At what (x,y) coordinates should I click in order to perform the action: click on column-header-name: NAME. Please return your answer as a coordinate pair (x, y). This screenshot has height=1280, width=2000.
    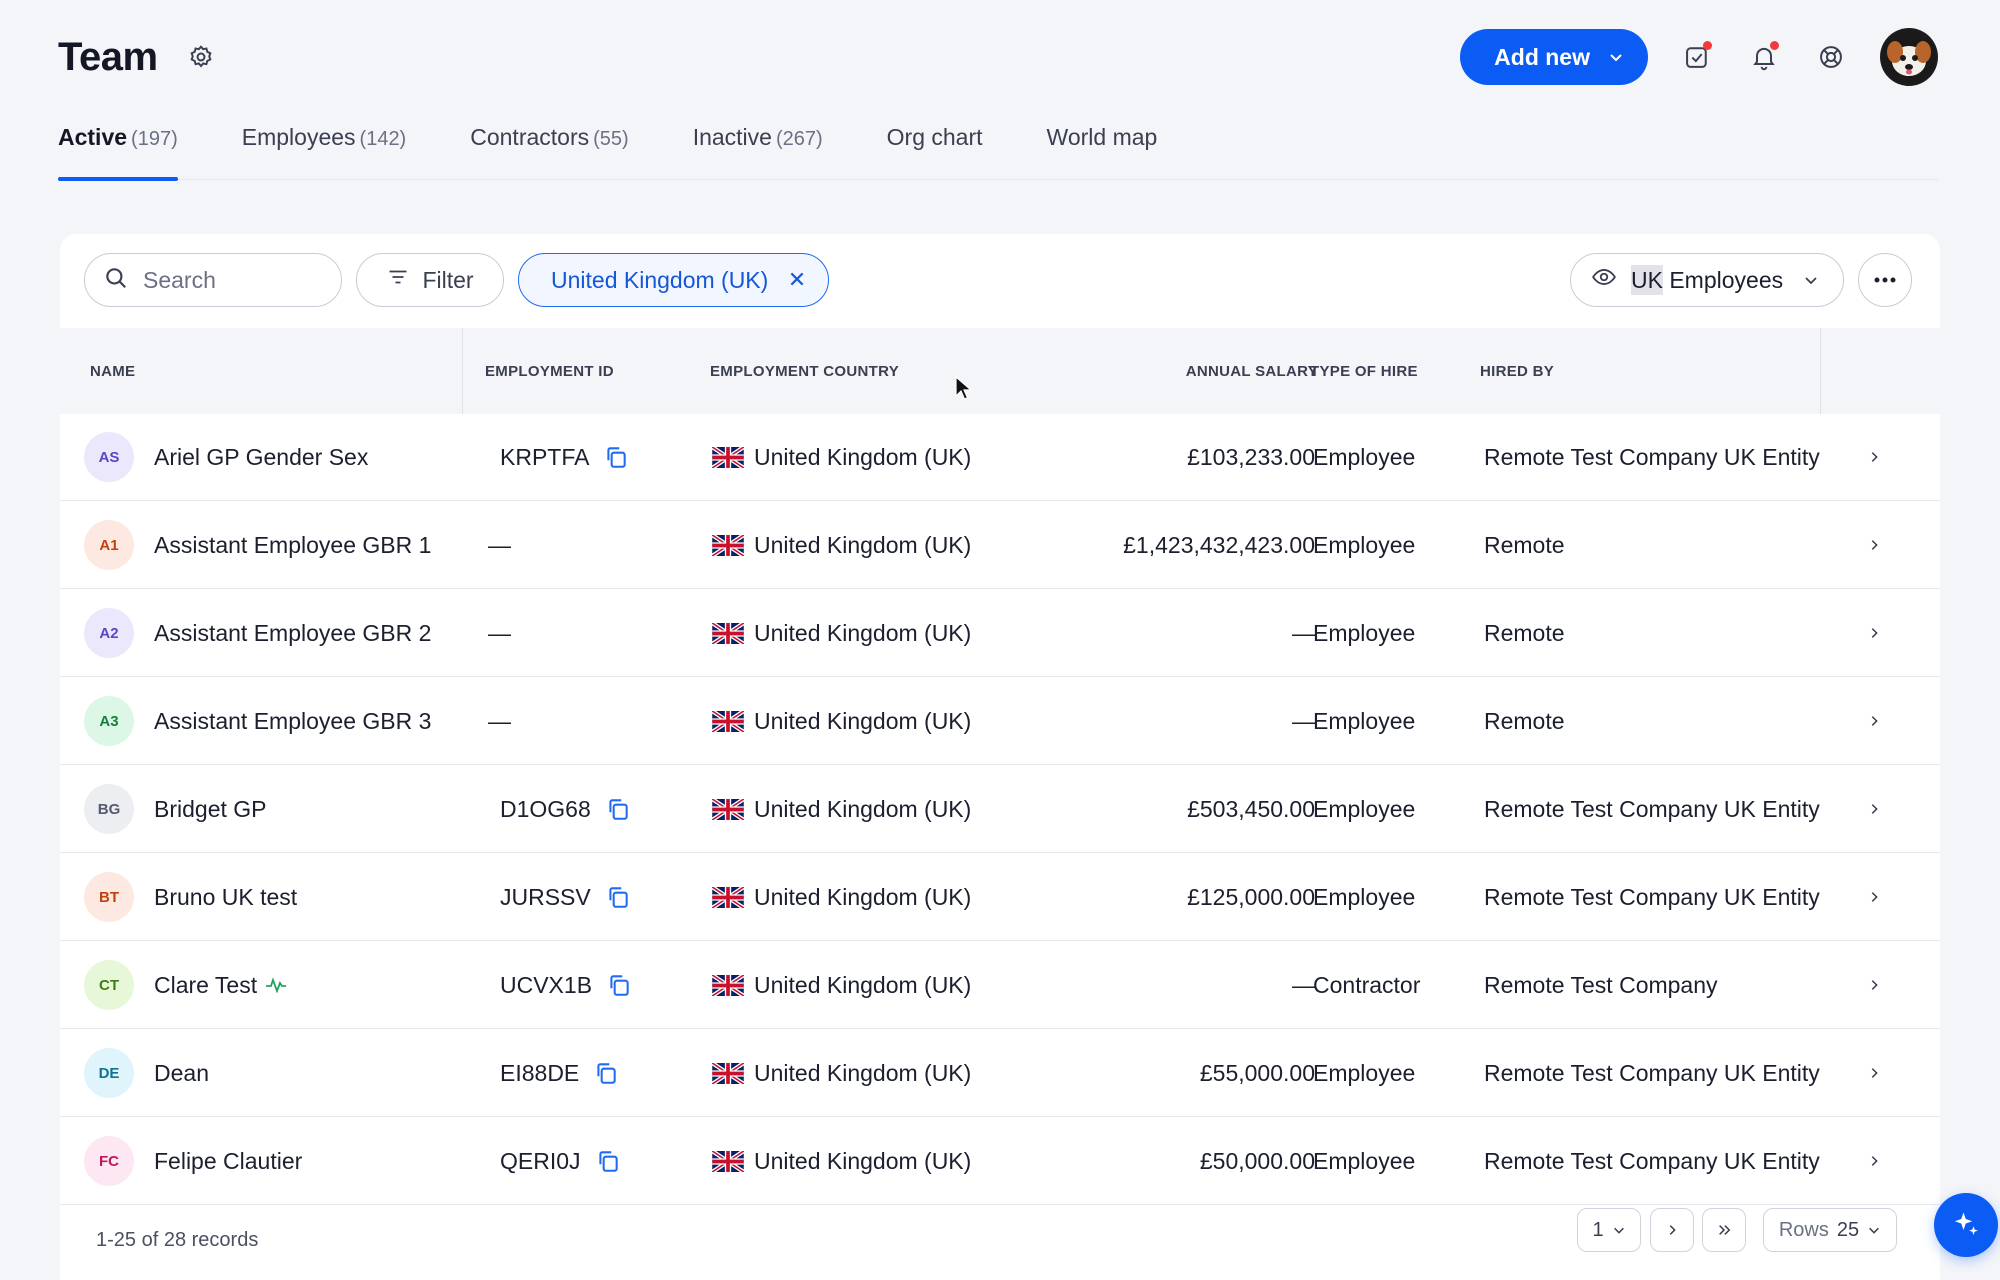
    Looking at the image, I should click on (112, 371).